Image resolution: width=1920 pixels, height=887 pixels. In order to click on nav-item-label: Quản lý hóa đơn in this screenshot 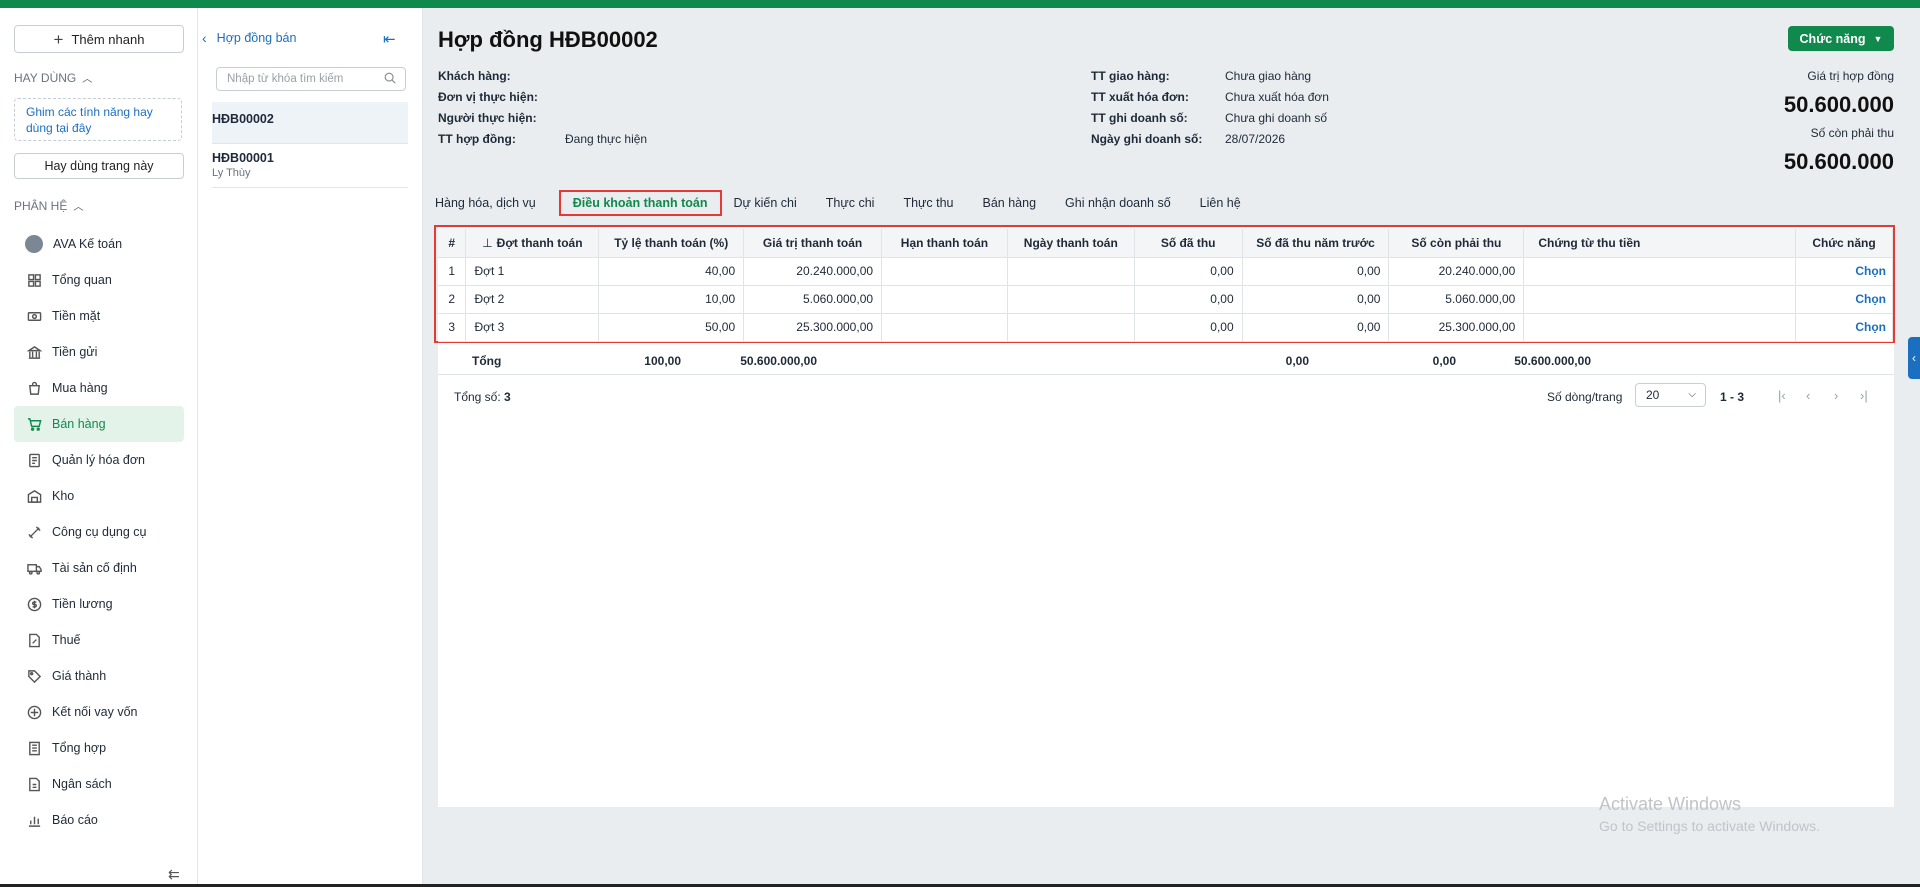, I will do `click(98, 460)`.